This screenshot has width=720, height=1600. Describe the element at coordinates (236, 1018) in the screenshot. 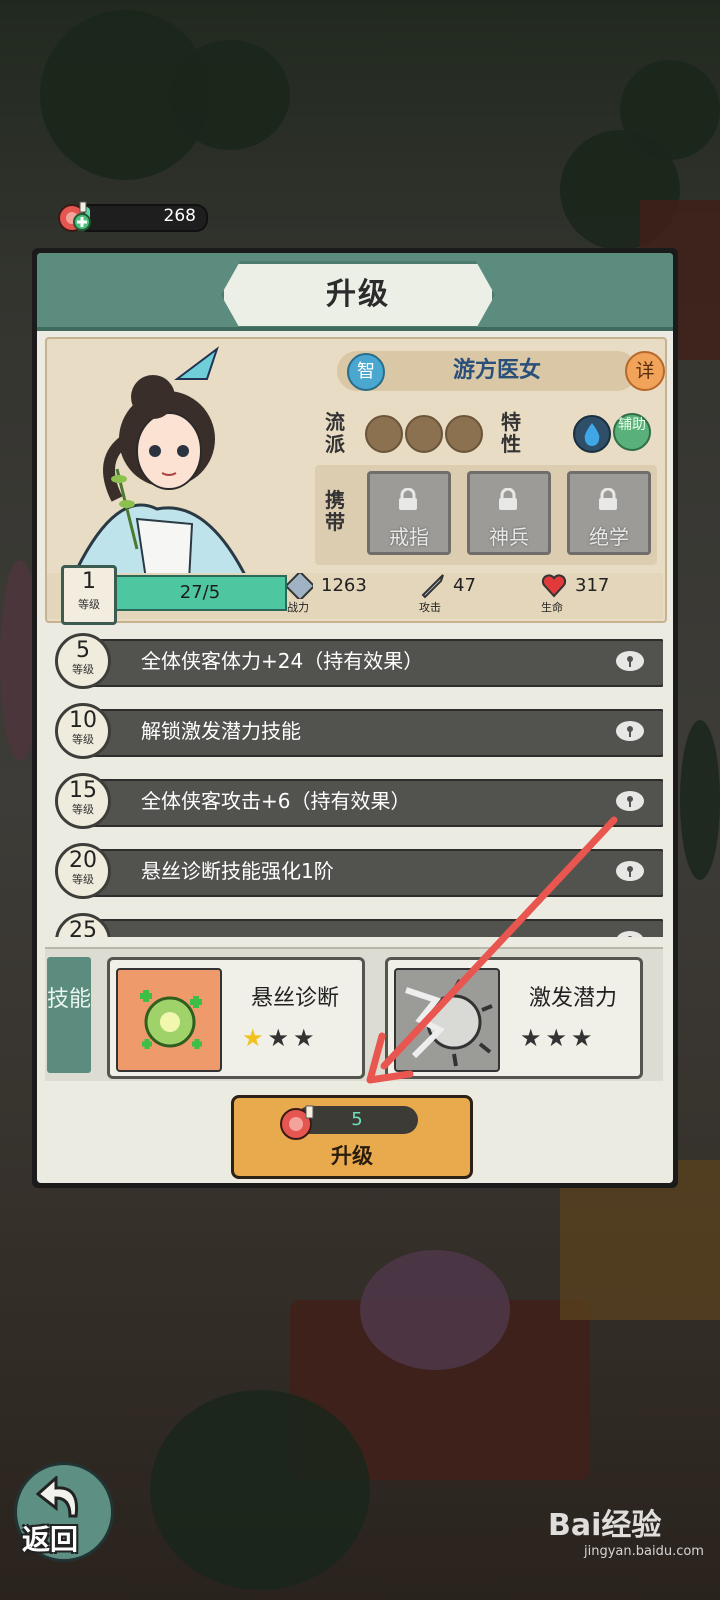

I see `skill-card-diagnosis: 悬丝诊断 ★★★` at that location.